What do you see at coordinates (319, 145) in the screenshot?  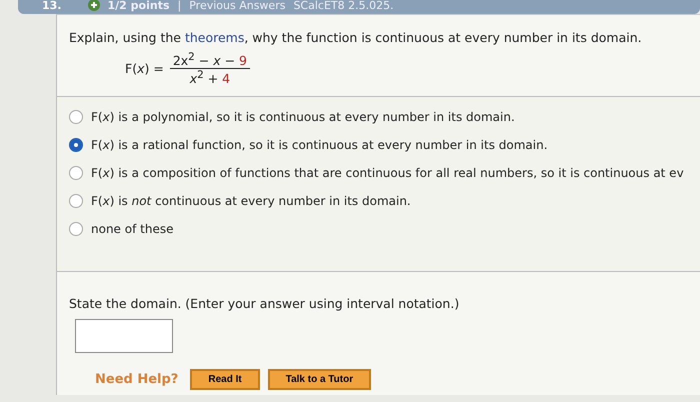 I see `choice-text: F(x) is a rational function, so it is continuous at every number in its domain.` at bounding box center [319, 145].